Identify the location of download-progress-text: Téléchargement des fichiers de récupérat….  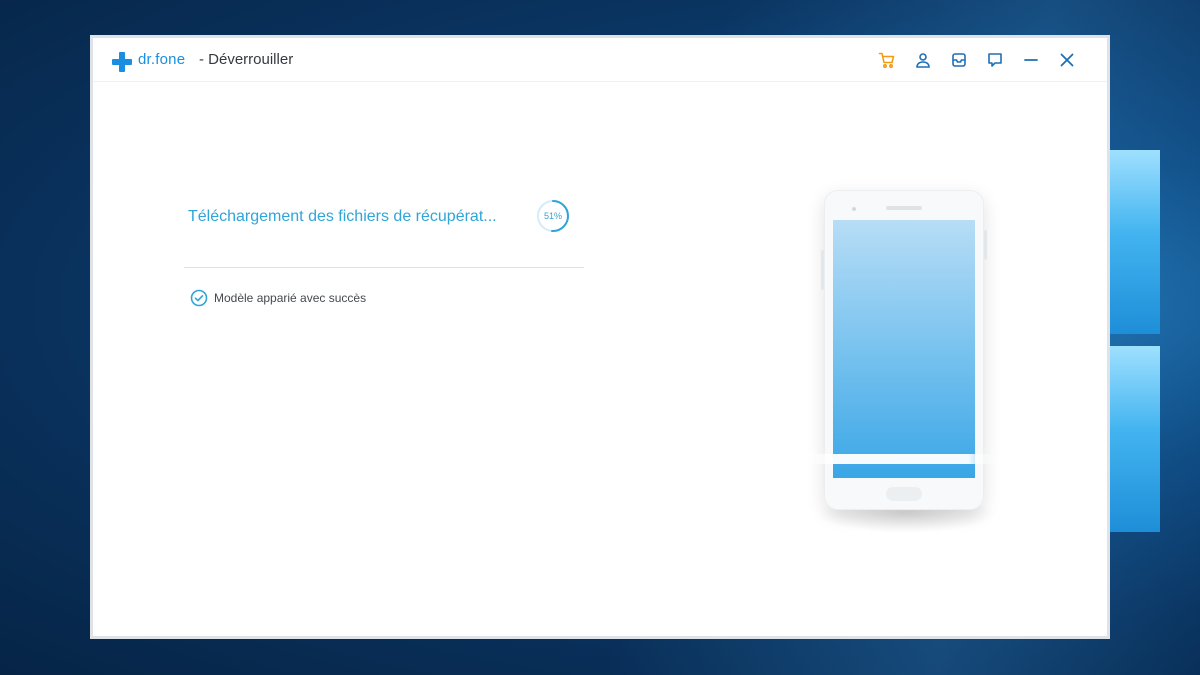
(342, 216).